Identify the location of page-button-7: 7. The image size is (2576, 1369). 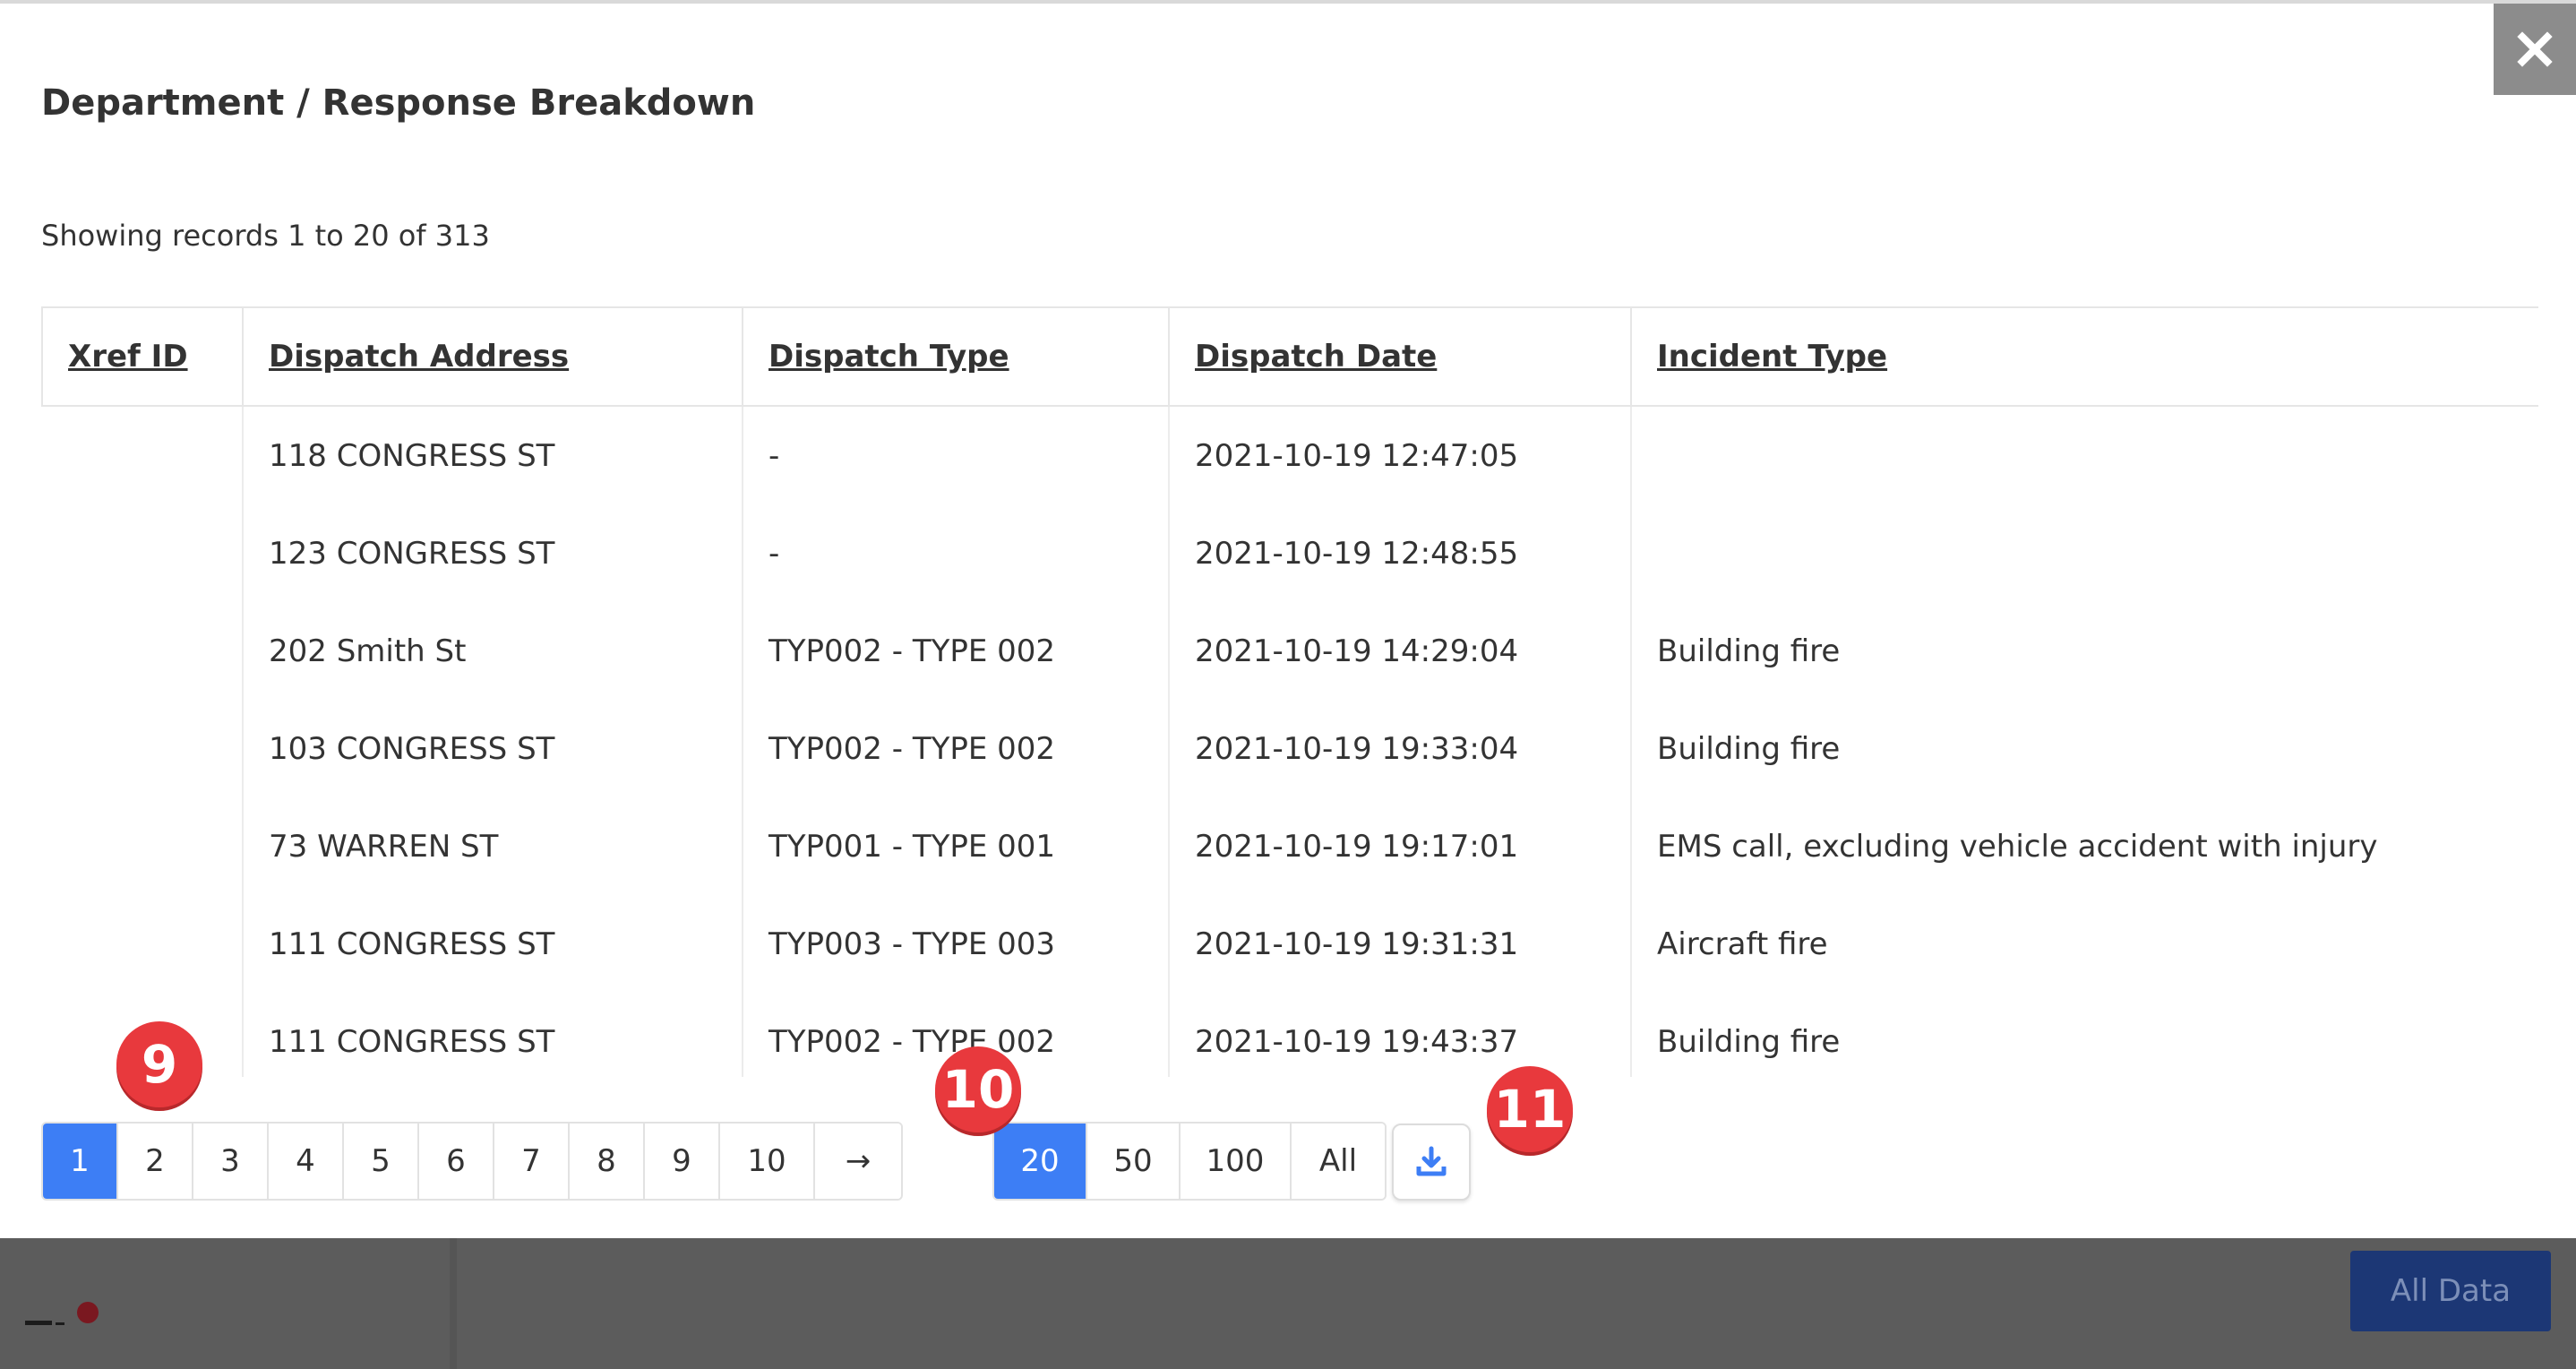
(532, 1161).